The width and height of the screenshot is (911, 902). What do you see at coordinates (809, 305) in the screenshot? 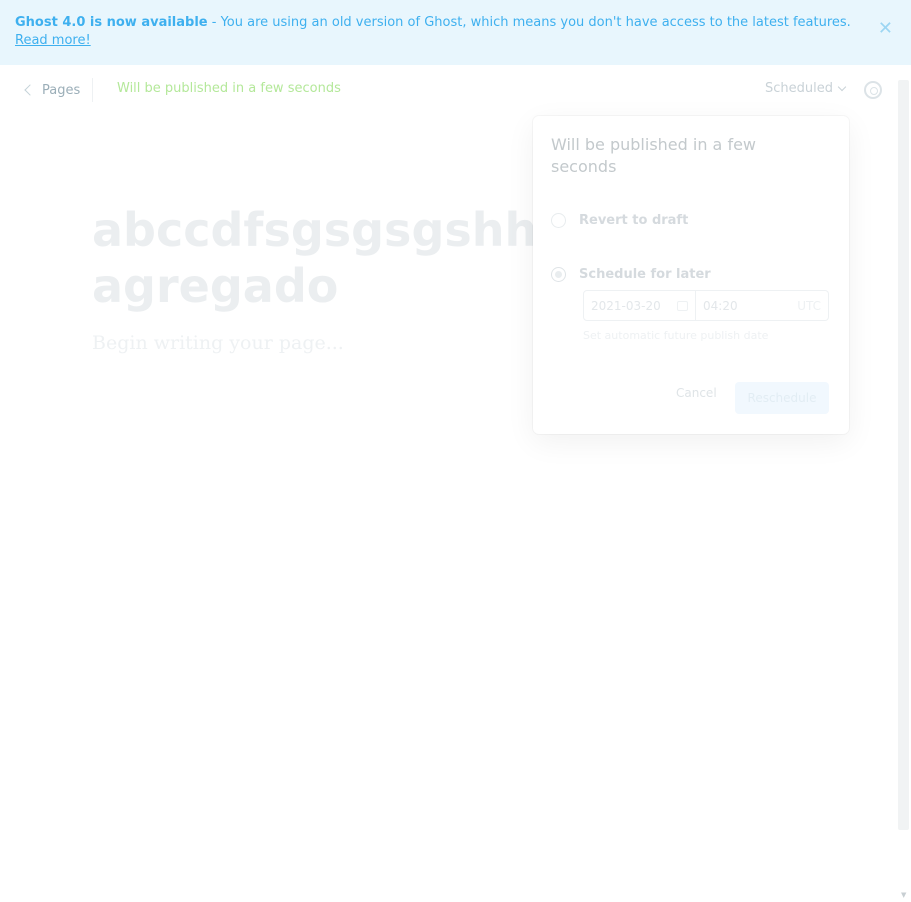
I see `timezone-label: UTC` at bounding box center [809, 305].